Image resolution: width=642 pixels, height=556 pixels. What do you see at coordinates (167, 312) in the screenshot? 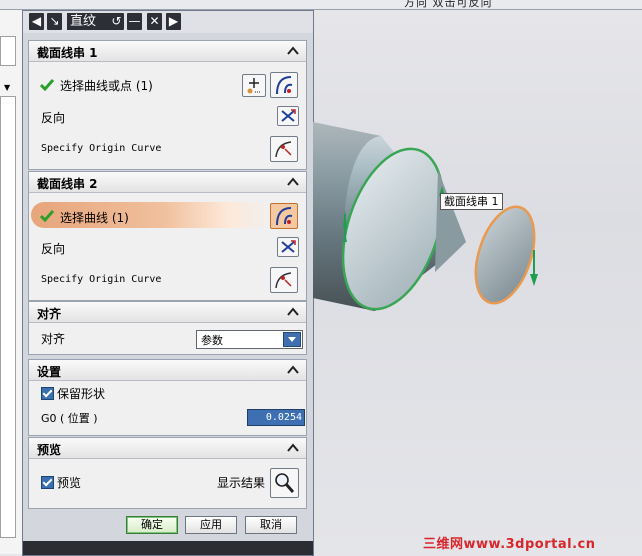
I see `alignment-header: 对齐` at bounding box center [167, 312].